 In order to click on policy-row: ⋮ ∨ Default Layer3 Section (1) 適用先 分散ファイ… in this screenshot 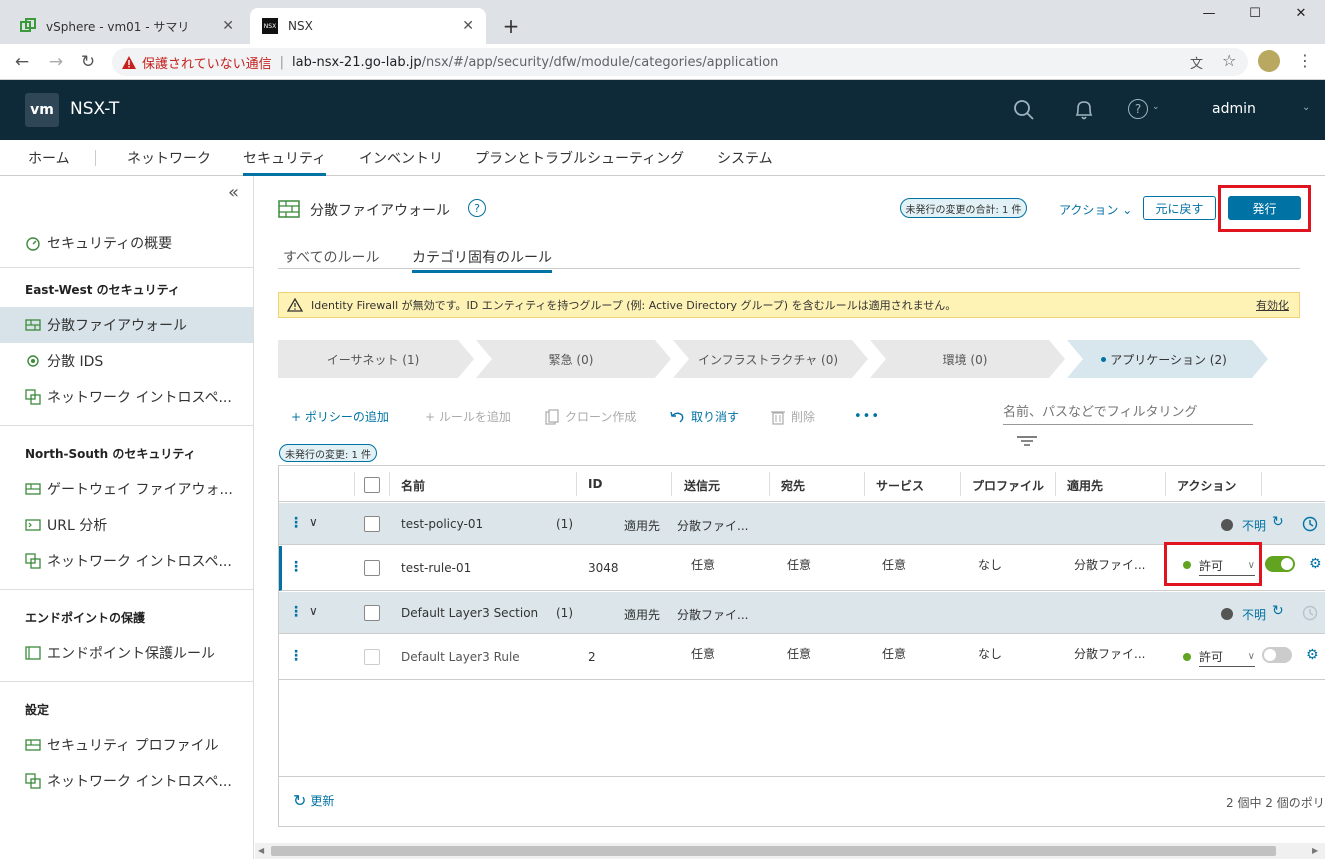, I will do `click(802, 613)`.